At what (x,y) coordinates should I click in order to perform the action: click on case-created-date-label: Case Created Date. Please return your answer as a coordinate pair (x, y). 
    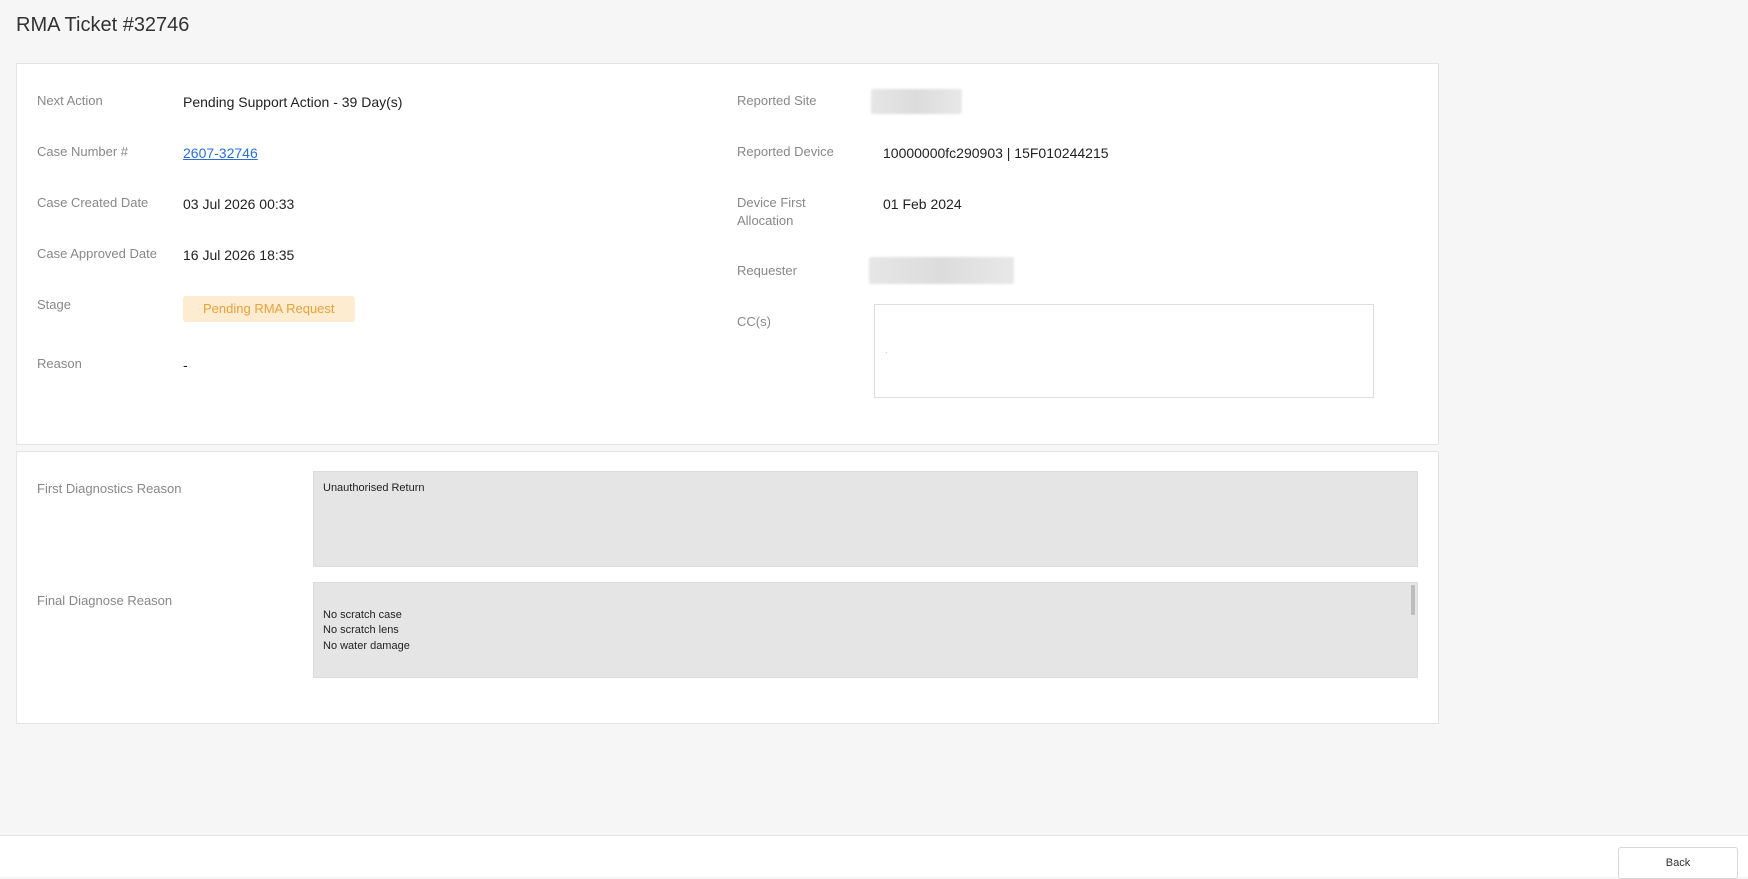
    Looking at the image, I should click on (93, 202).